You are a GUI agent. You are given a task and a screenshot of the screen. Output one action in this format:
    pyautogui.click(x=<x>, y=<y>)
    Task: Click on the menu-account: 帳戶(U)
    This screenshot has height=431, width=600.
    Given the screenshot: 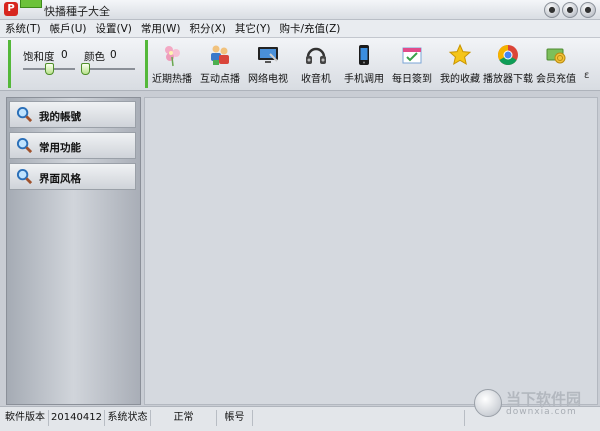 What is the action you would take?
    pyautogui.click(x=68, y=28)
    